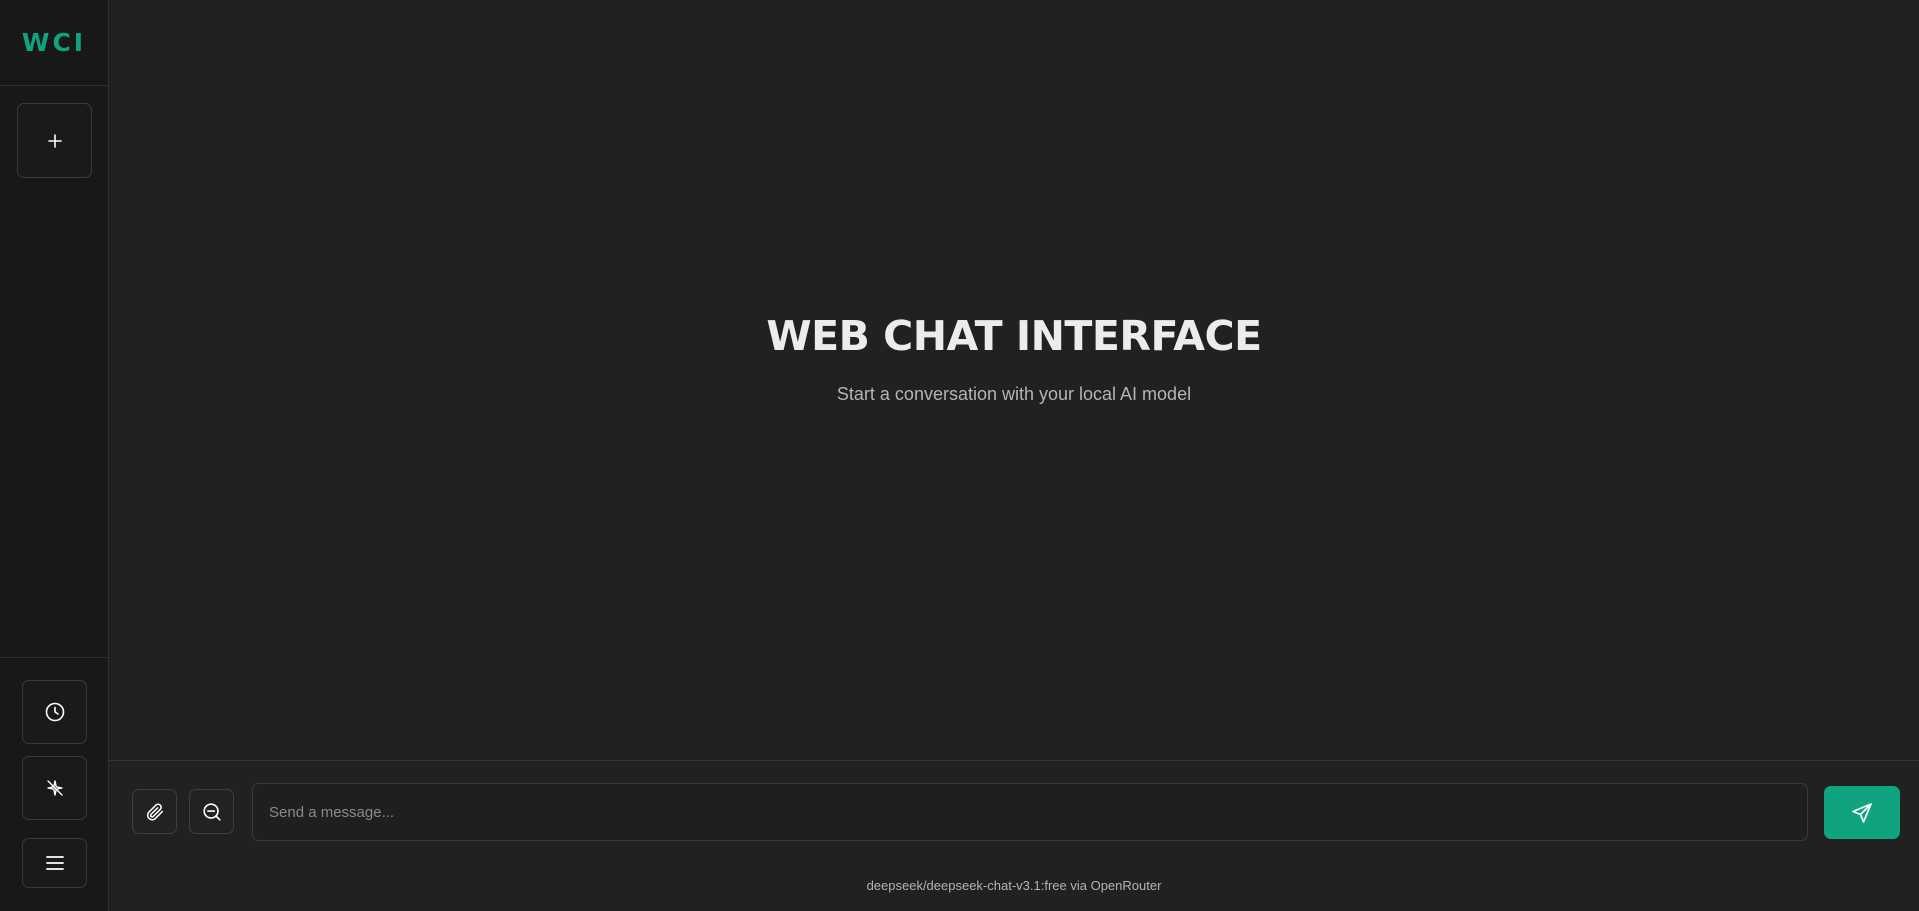 The image size is (1919, 911). I want to click on attach-file-button, so click(154, 811).